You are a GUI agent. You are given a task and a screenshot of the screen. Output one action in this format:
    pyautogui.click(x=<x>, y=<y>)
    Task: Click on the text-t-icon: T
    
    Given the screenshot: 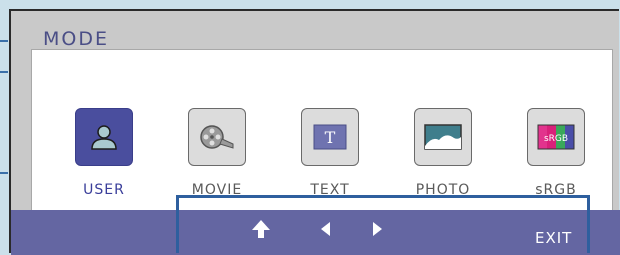 What is the action you would take?
    pyautogui.click(x=330, y=137)
    